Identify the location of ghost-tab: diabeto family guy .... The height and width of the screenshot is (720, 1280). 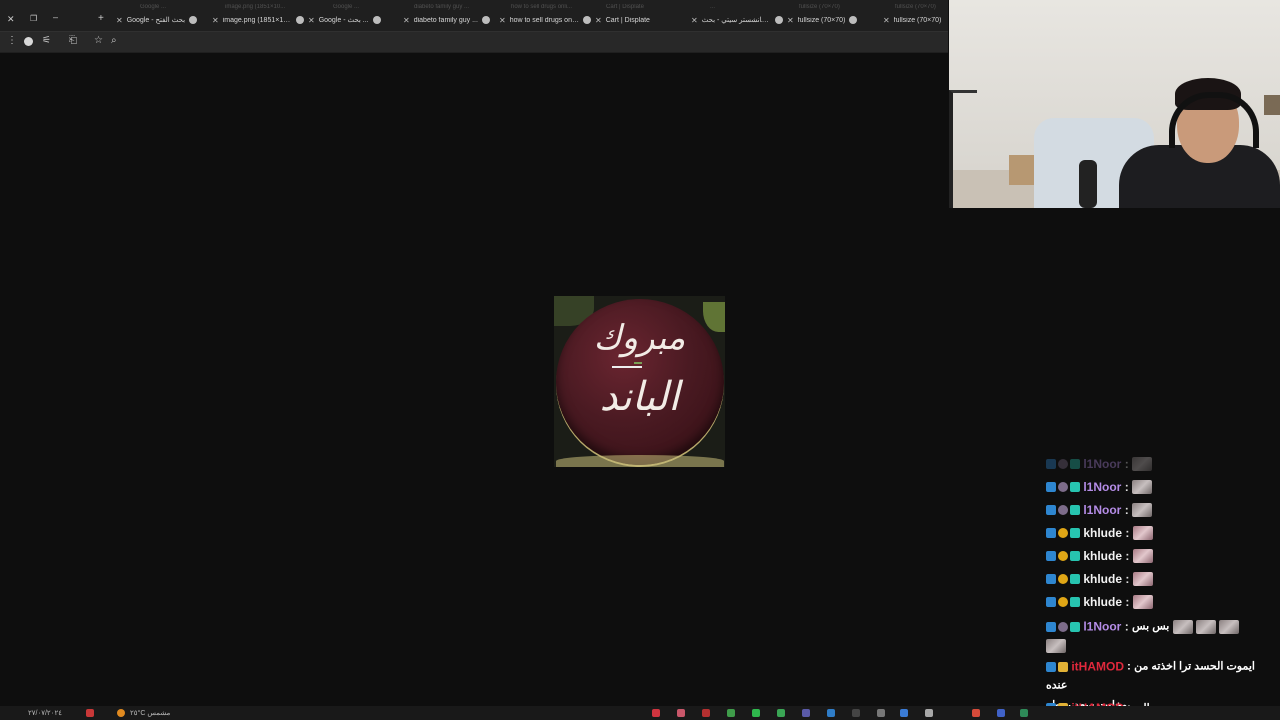
(442, 7).